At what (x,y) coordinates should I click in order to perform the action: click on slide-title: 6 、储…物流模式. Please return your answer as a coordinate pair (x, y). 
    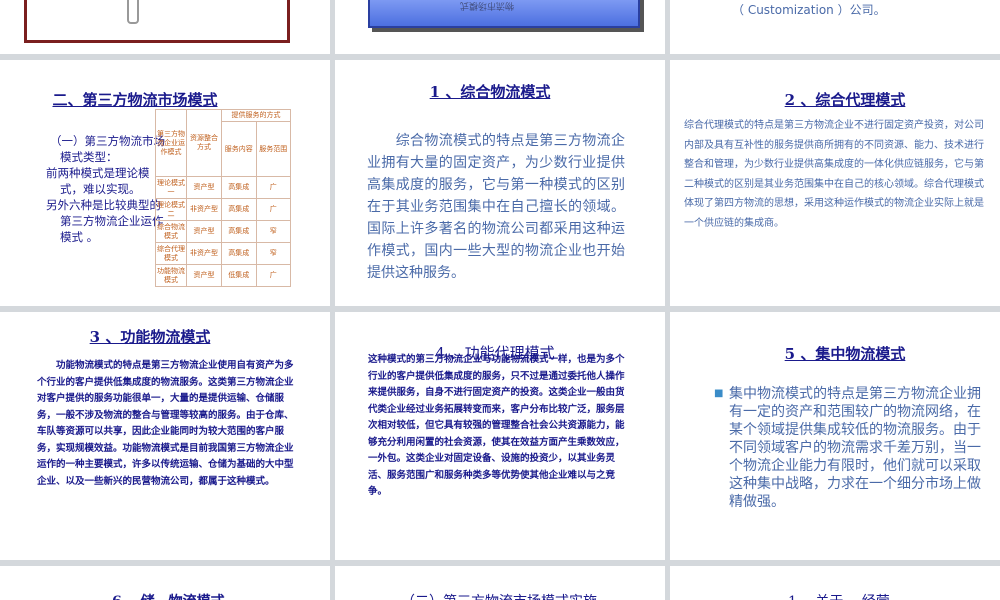
    Looking at the image, I should click on (168, 595).